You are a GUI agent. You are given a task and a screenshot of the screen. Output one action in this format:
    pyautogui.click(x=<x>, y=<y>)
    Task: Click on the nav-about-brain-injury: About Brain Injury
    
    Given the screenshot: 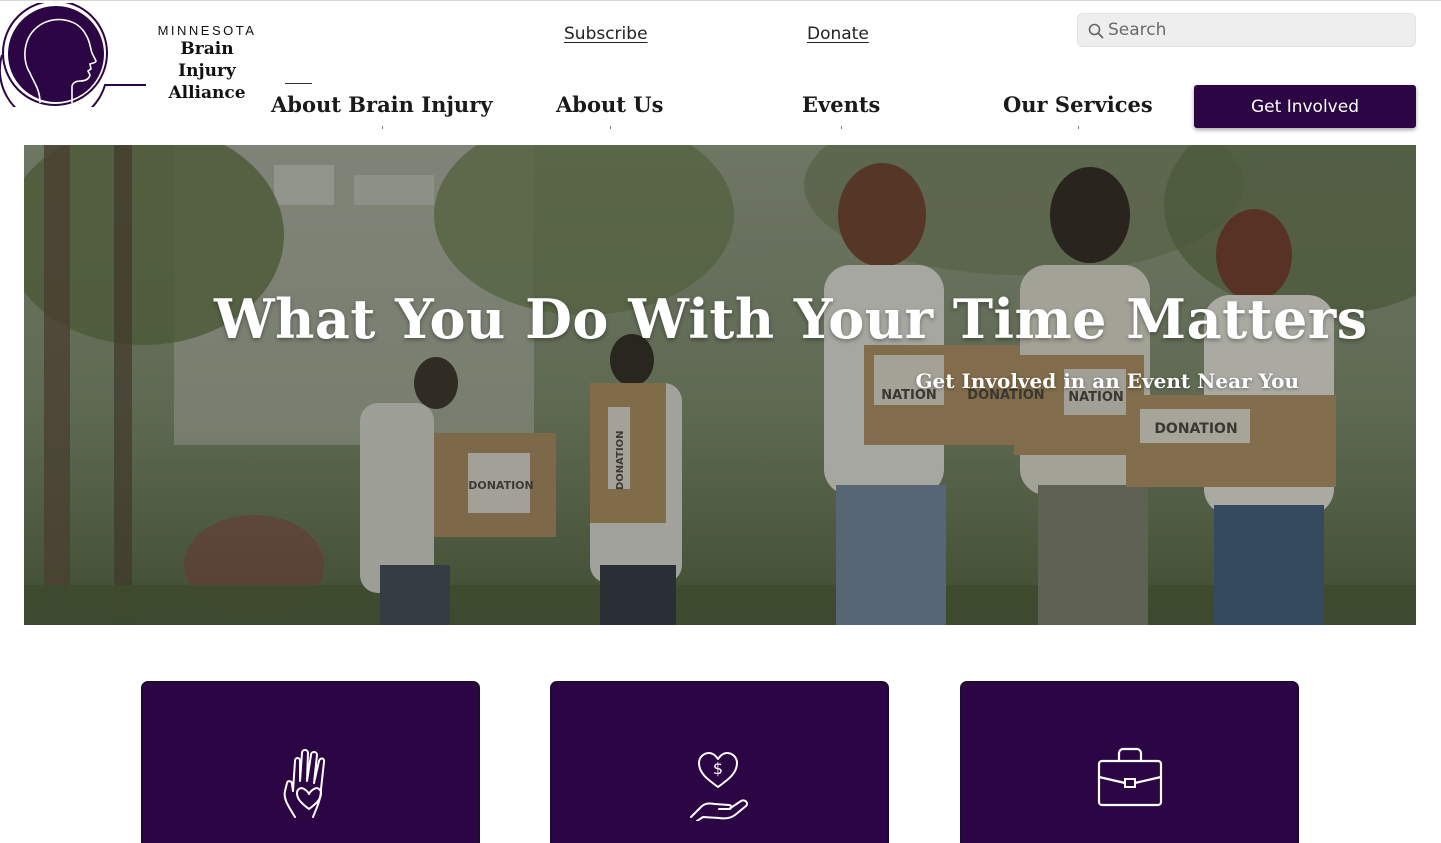 What is the action you would take?
    pyautogui.click(x=382, y=110)
    